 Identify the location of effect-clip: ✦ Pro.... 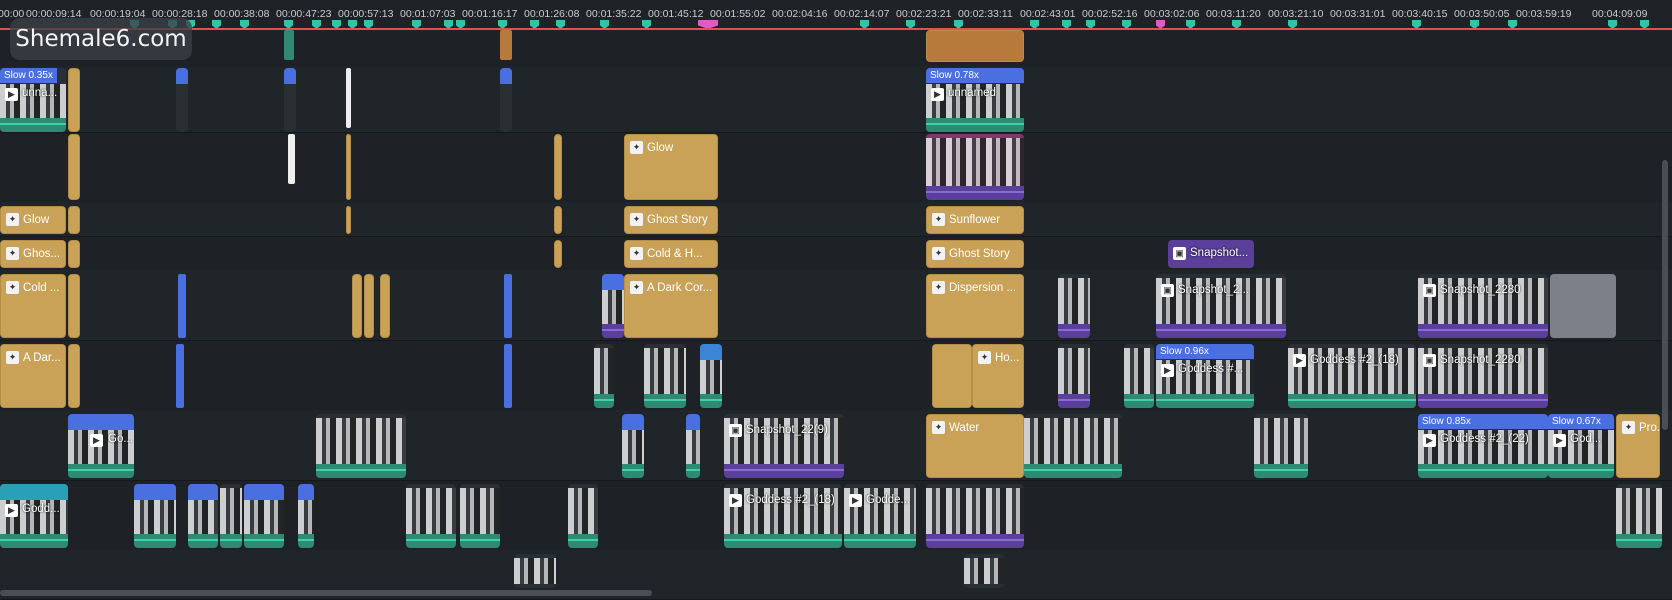
(1638, 446).